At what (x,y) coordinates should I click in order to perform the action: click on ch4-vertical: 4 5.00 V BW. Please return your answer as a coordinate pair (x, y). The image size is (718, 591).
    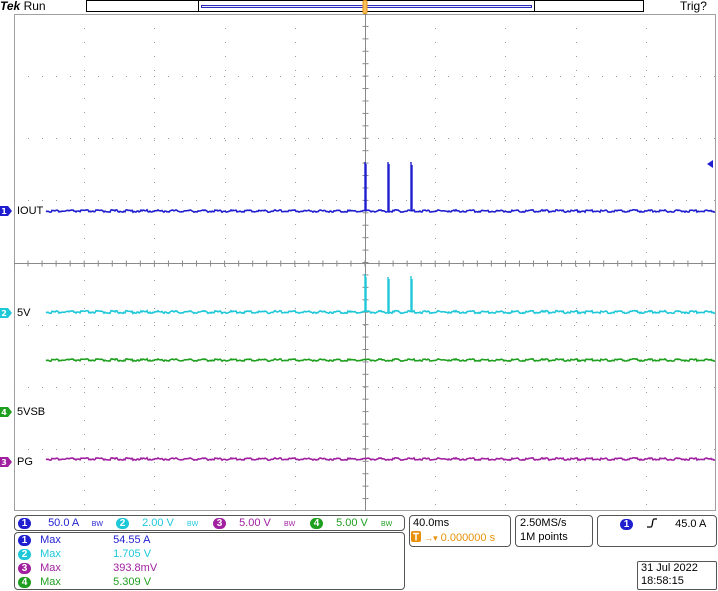
    Looking at the image, I should click on (351, 524).